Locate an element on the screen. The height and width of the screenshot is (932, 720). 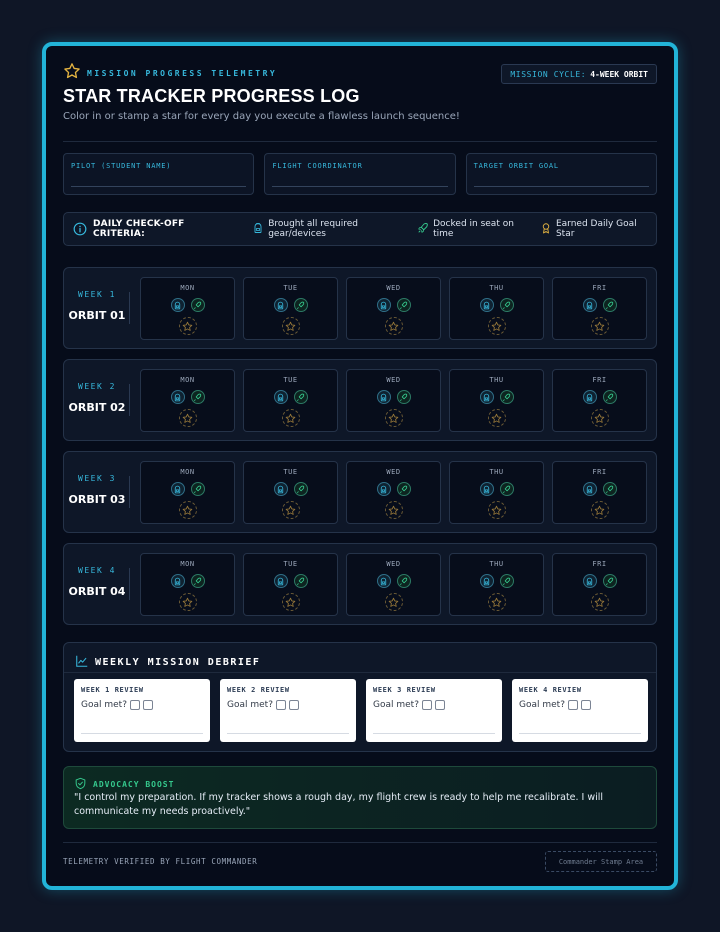
commander-stamp-area: Commander Stamp Area is located at coordinates (601, 861).